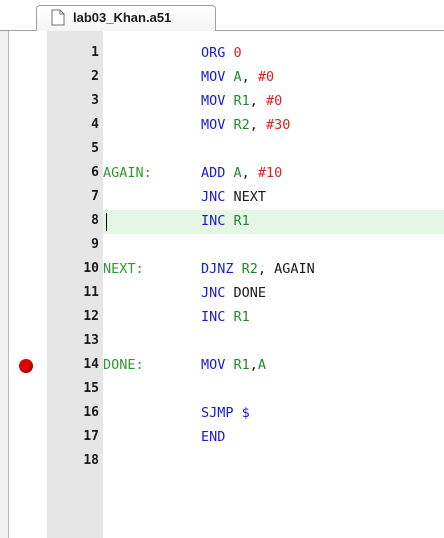 The image size is (444, 538). I want to click on code-line: 13, so click(222, 342).